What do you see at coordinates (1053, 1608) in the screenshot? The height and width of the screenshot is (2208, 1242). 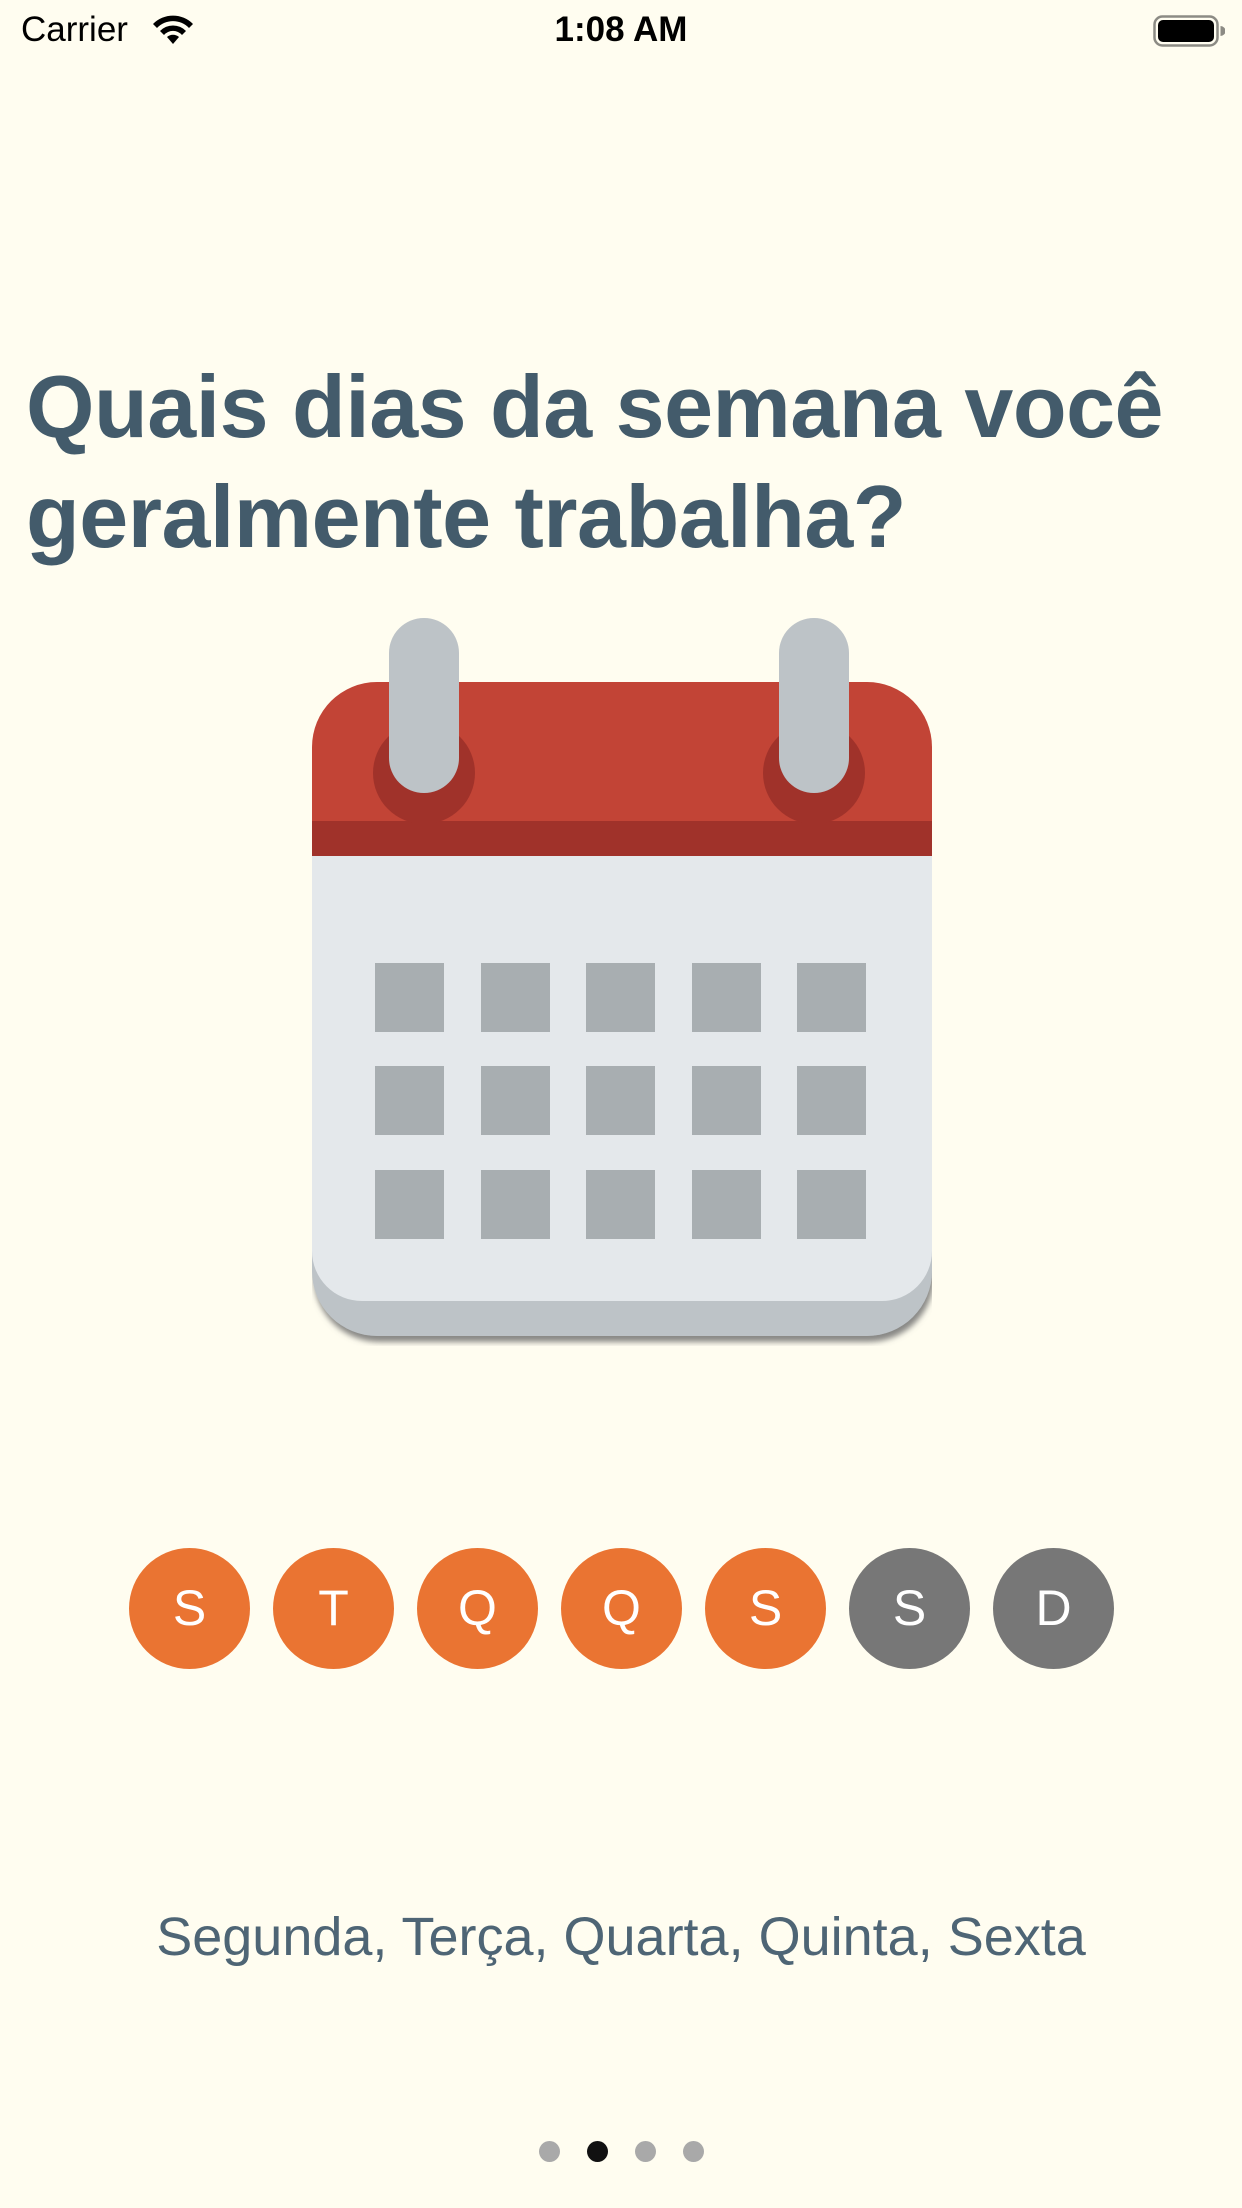 I see `day-toggle-sunday: D` at bounding box center [1053, 1608].